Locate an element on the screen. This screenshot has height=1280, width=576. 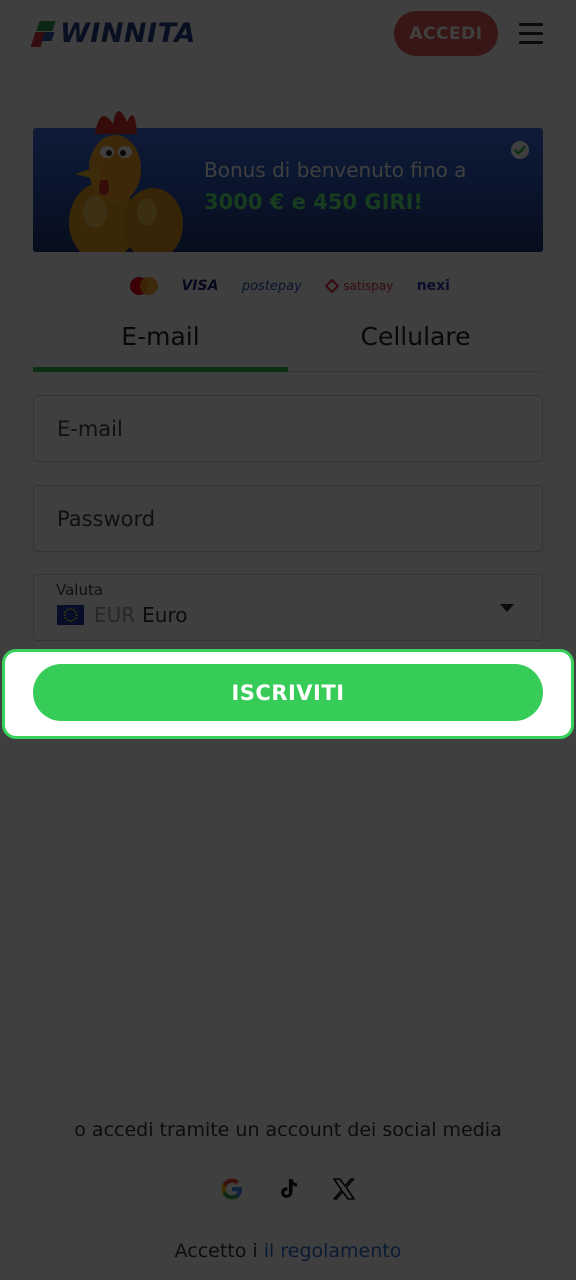
password-input is located at coordinates (288, 518).